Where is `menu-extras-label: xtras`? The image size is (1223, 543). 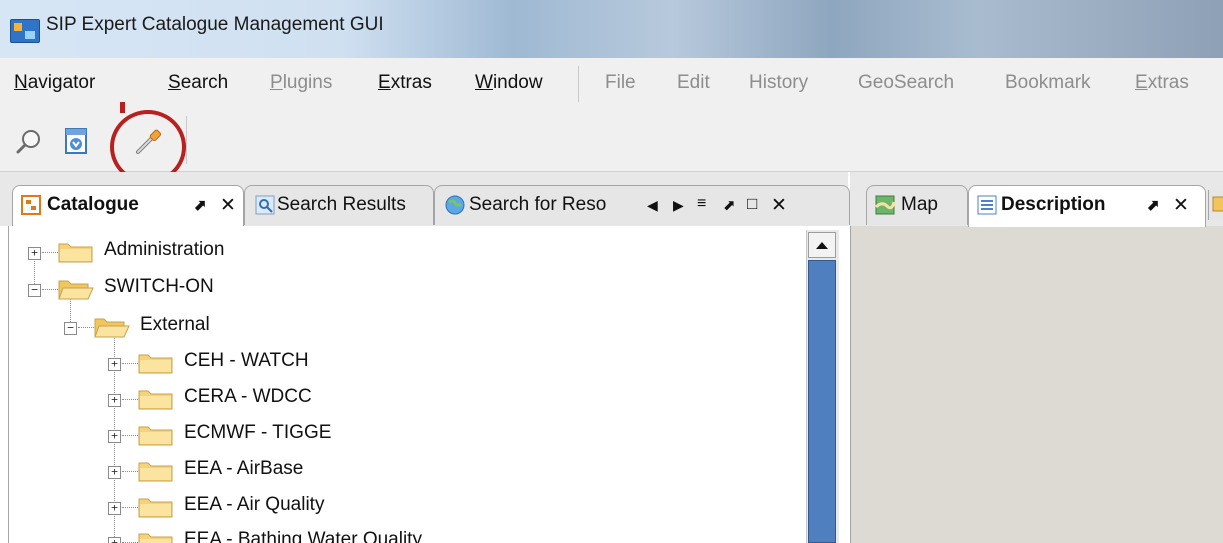
menu-extras-label: xtras is located at coordinates (411, 82).